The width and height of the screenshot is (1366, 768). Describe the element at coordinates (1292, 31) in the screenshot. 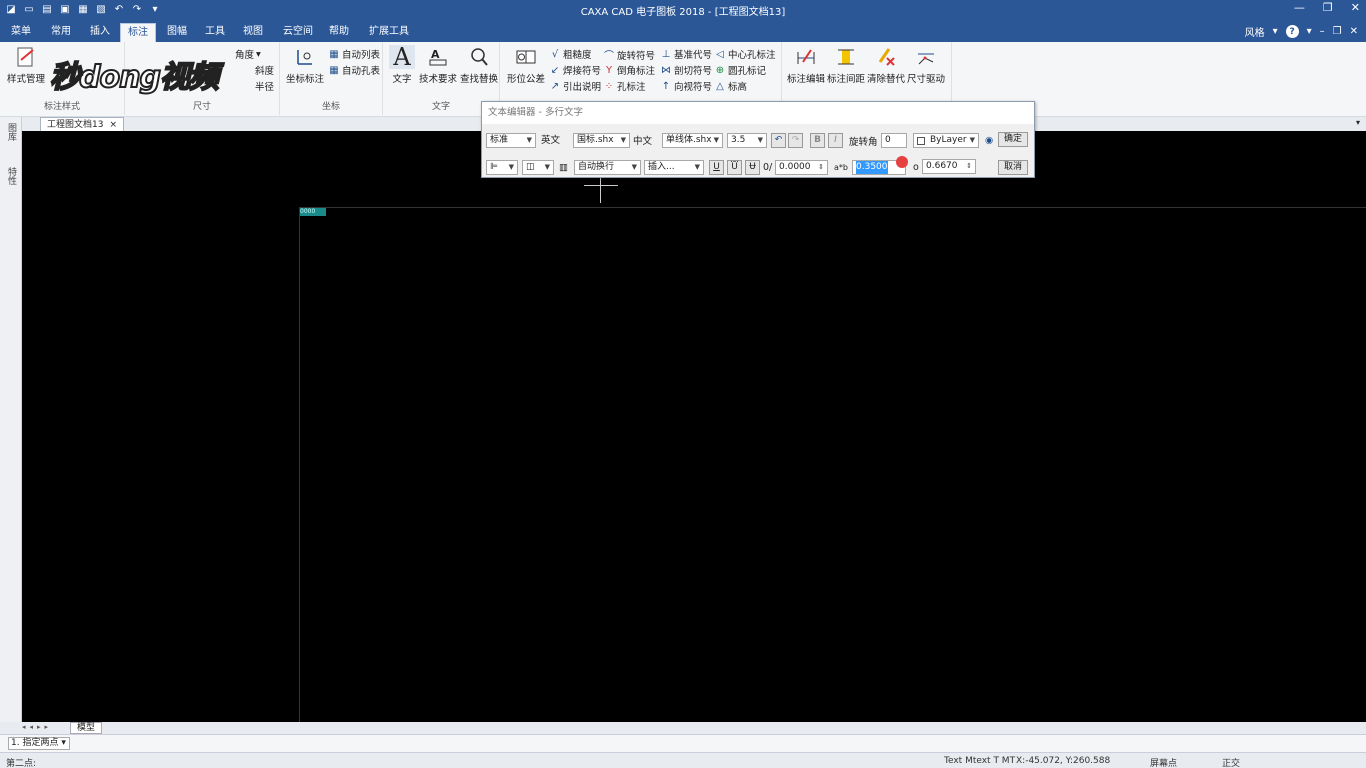

I see `help-icon: ?` at that location.